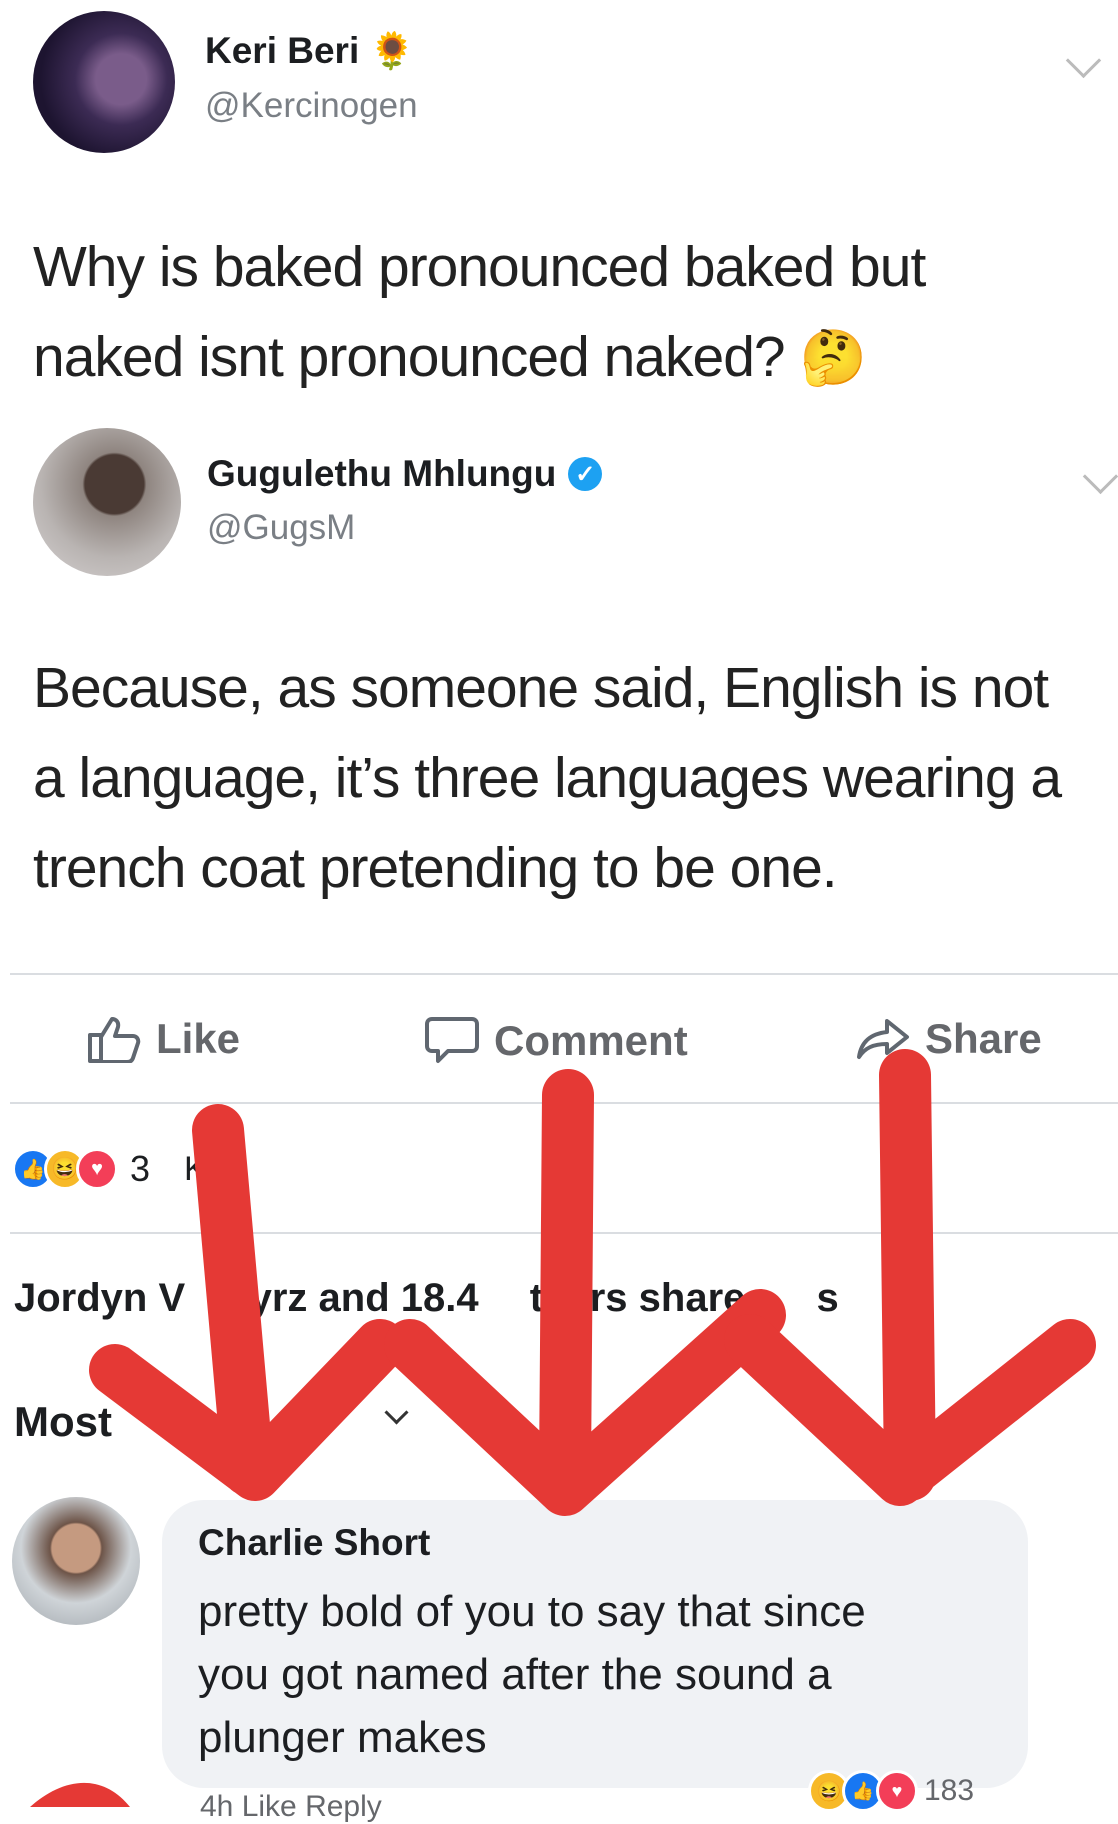 Image resolution: width=1118 pixels, height=1824 pixels. Describe the element at coordinates (247, 1302) in the screenshot. I see `red-arrow-left` at that location.